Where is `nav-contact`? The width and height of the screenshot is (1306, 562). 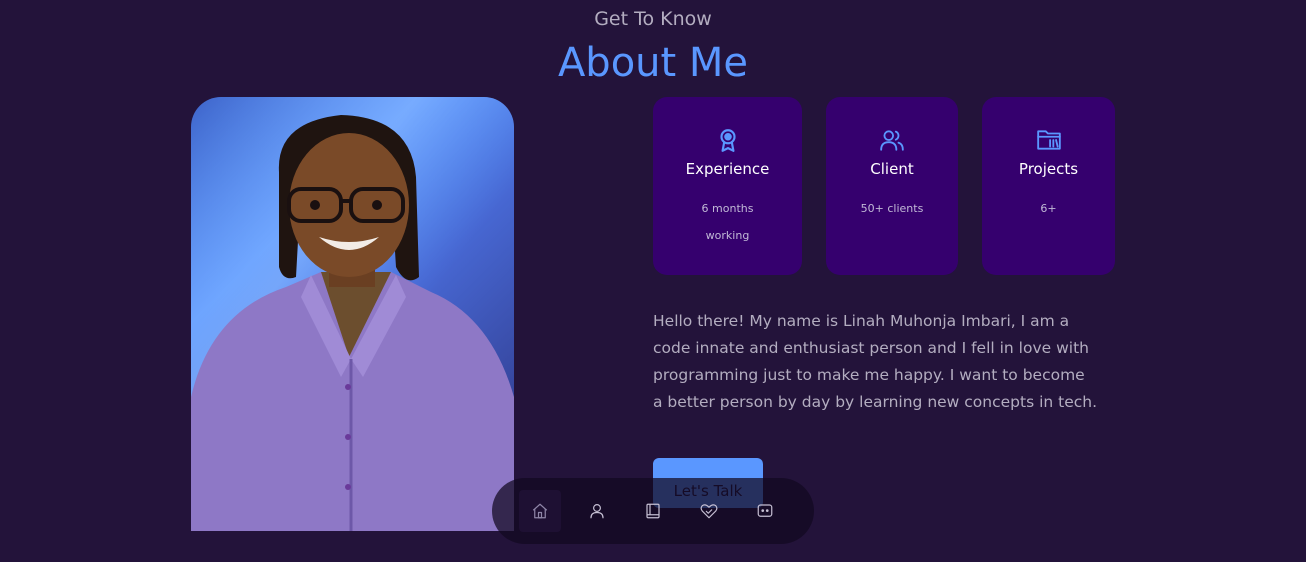
nav-contact is located at coordinates (765, 511).